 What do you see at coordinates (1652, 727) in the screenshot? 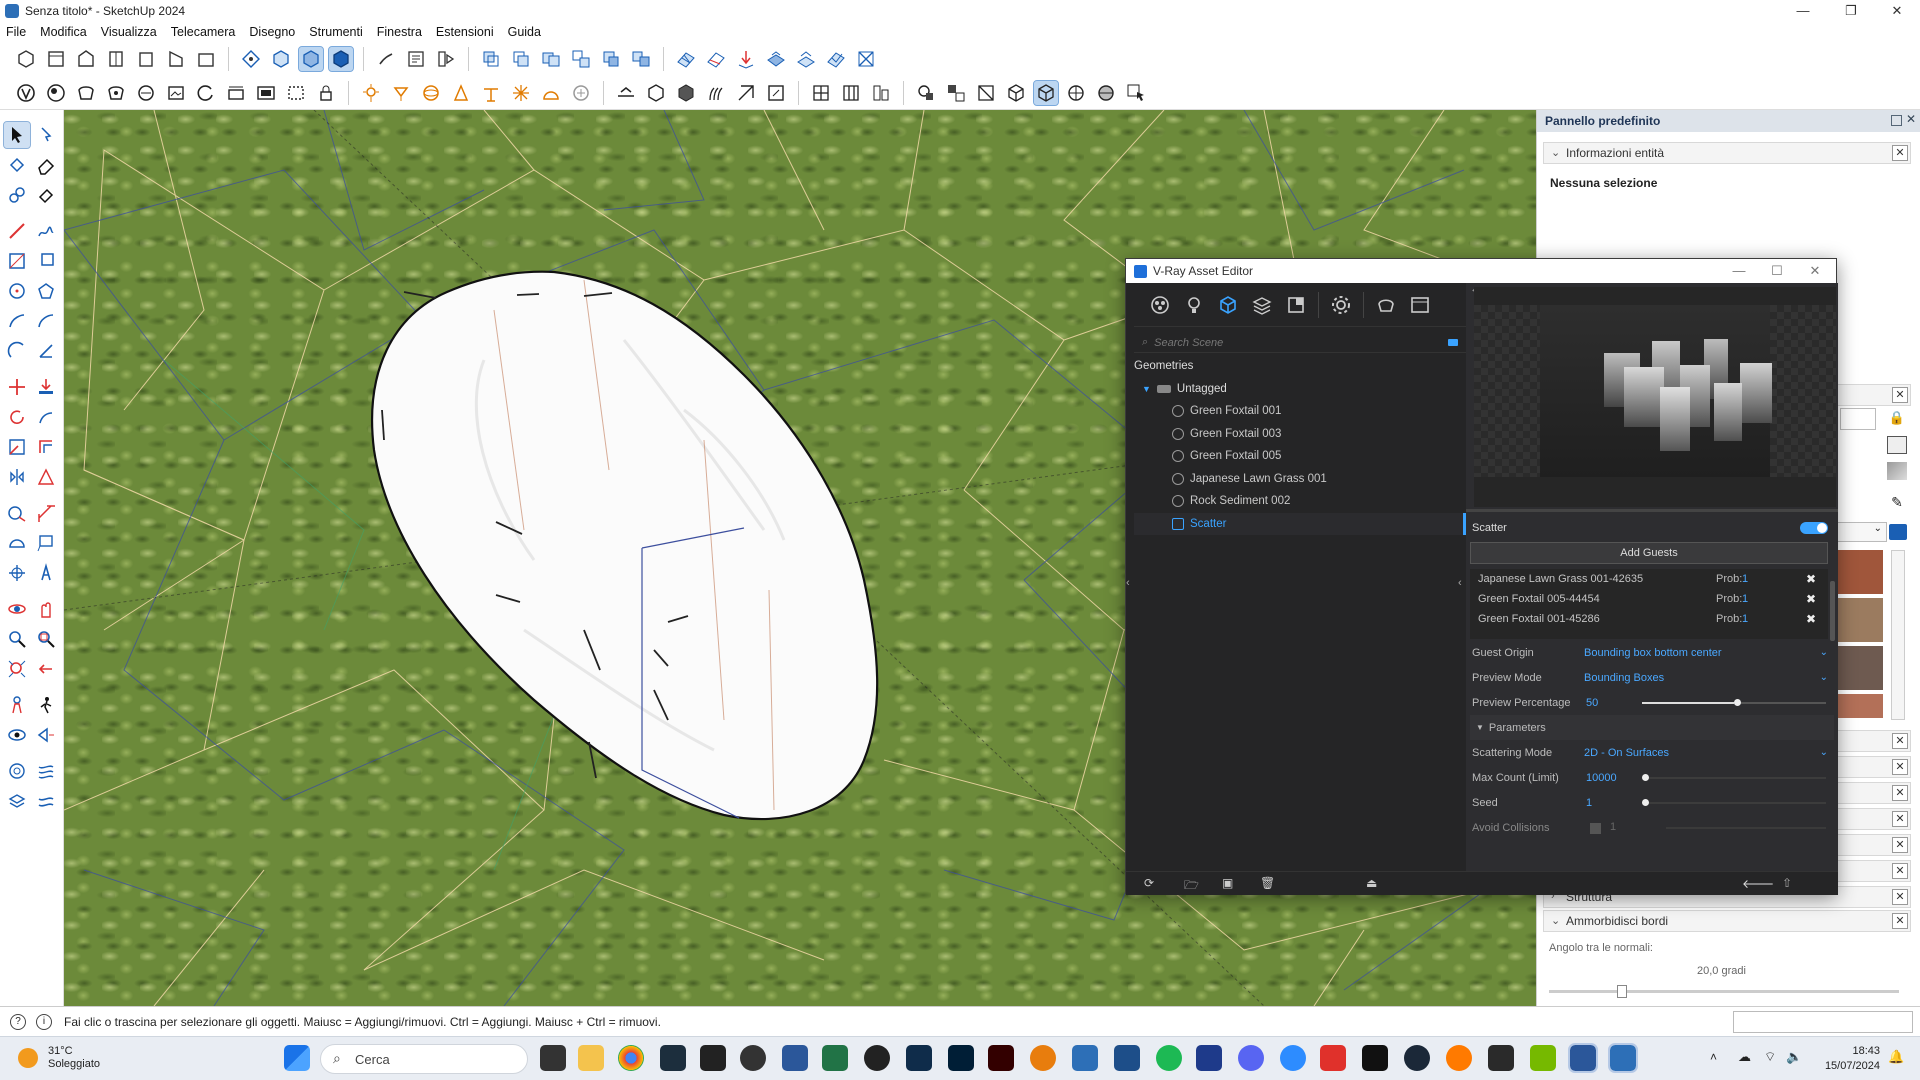
I see `parameters-header: ▼ Parameters` at bounding box center [1652, 727].